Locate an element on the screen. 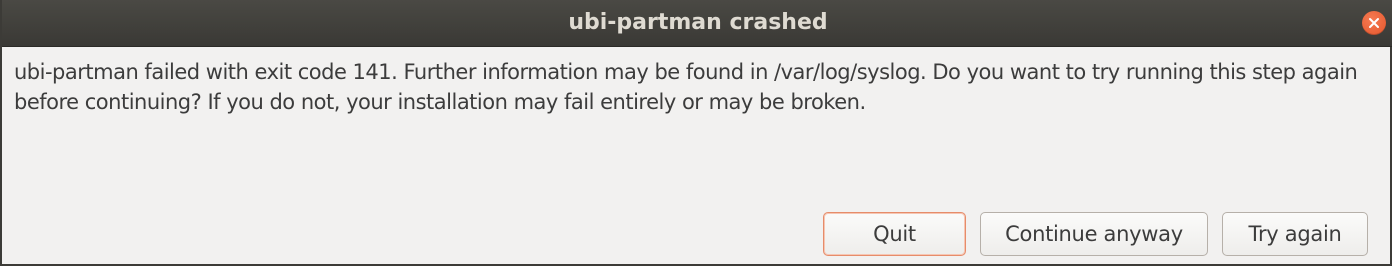  quit-button: Quit is located at coordinates (894, 234).